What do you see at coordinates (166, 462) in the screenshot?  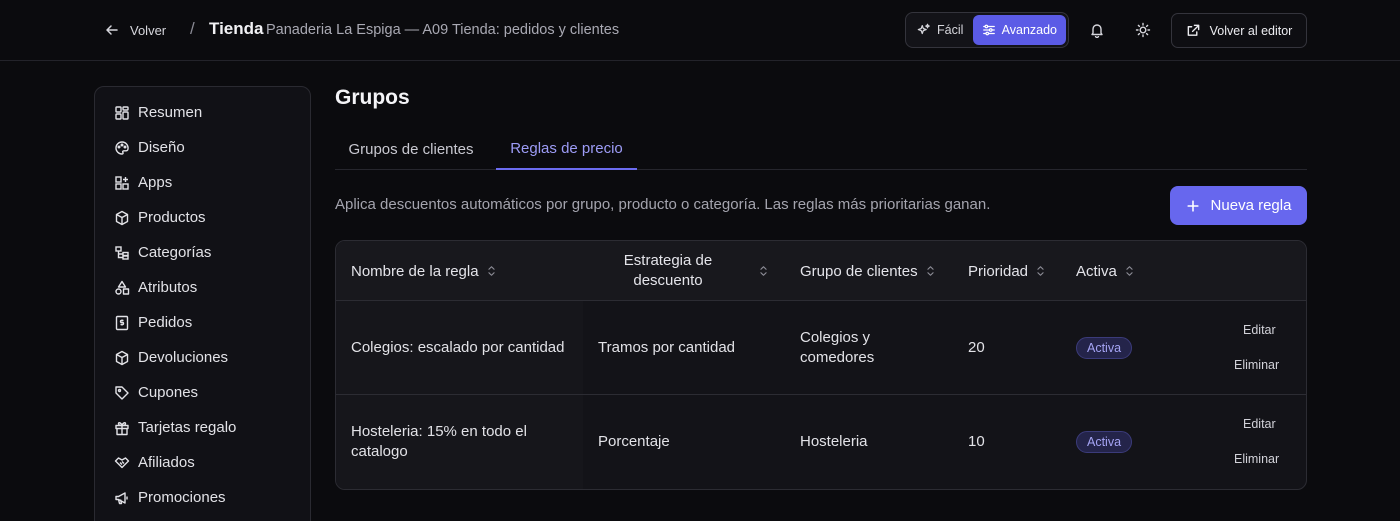 I see `sidebar-item-label: Afiliados` at bounding box center [166, 462].